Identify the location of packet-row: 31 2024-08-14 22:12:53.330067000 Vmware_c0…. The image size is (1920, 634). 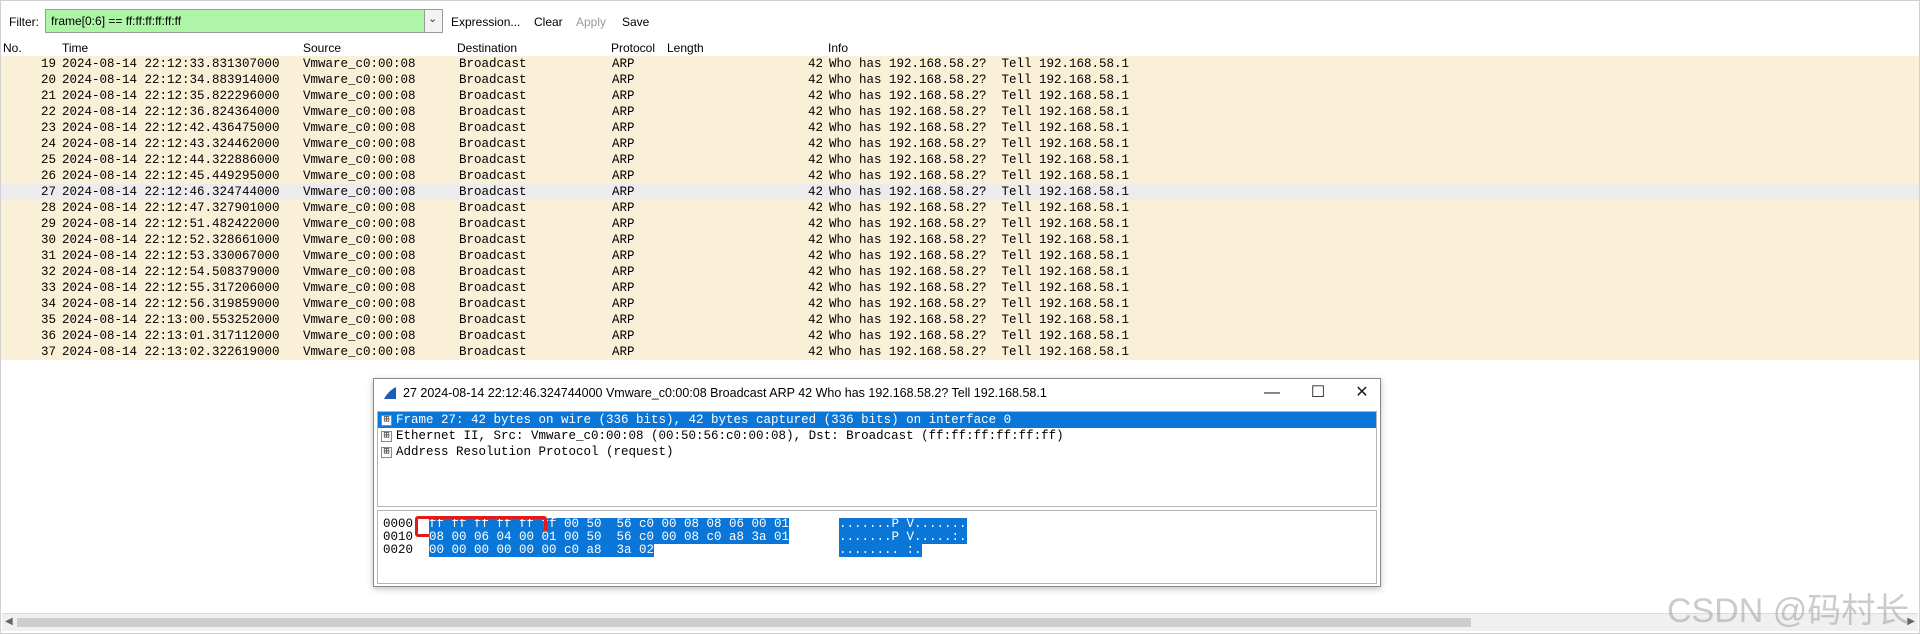
(960, 256).